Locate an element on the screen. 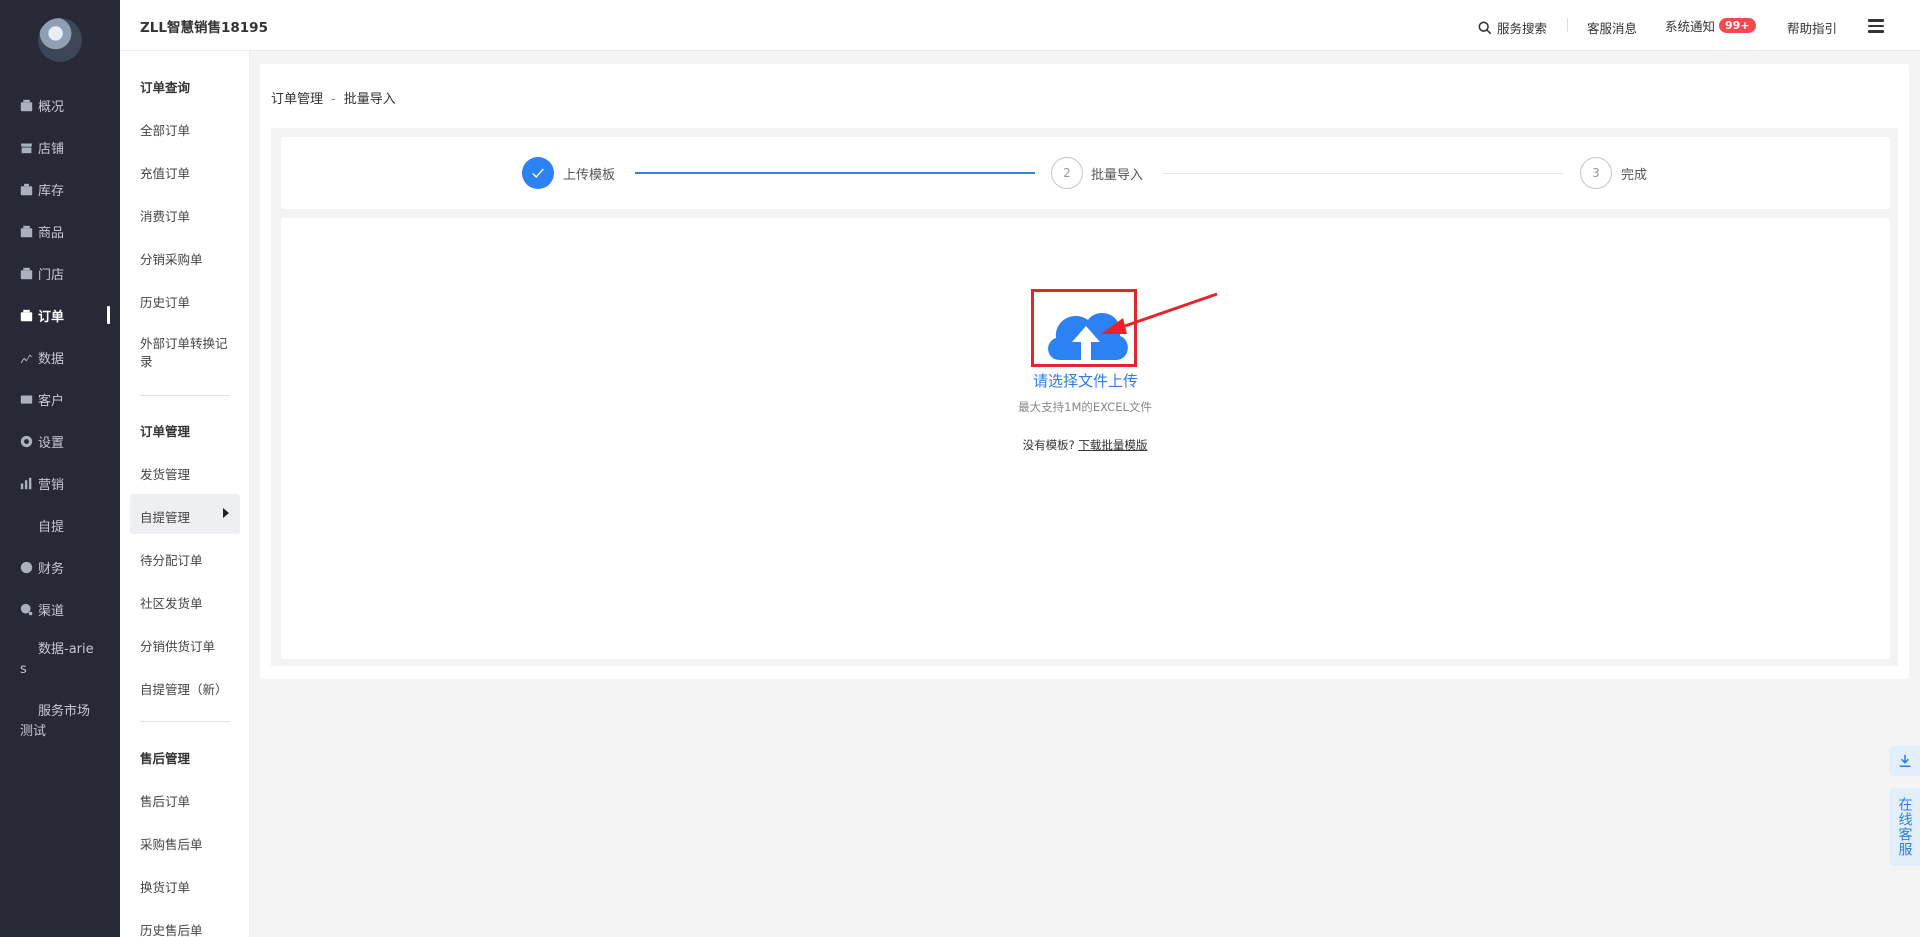  nav-item-label: 营销 is located at coordinates (51, 485).